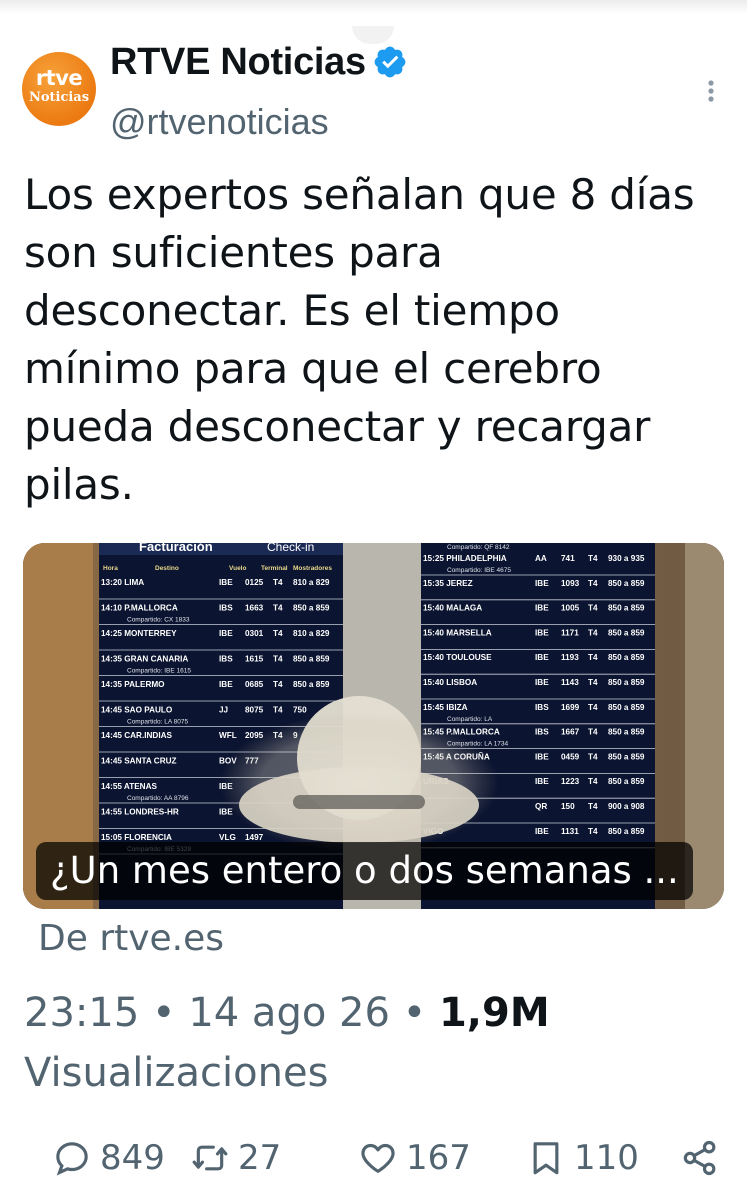 The image size is (747, 1200). Describe the element at coordinates (158, 620) in the screenshot. I see `board-row-shared: Compartido: CX 1833` at that location.